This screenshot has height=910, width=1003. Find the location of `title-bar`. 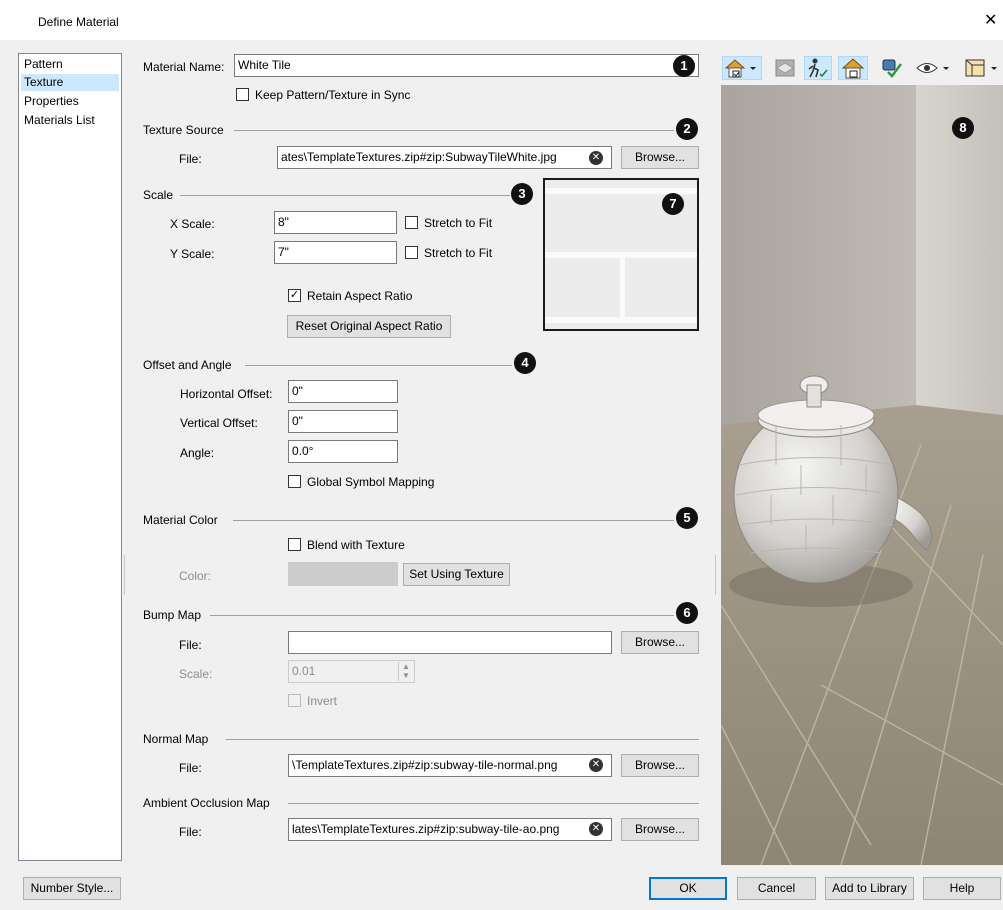

title-bar is located at coordinates (501, 20).